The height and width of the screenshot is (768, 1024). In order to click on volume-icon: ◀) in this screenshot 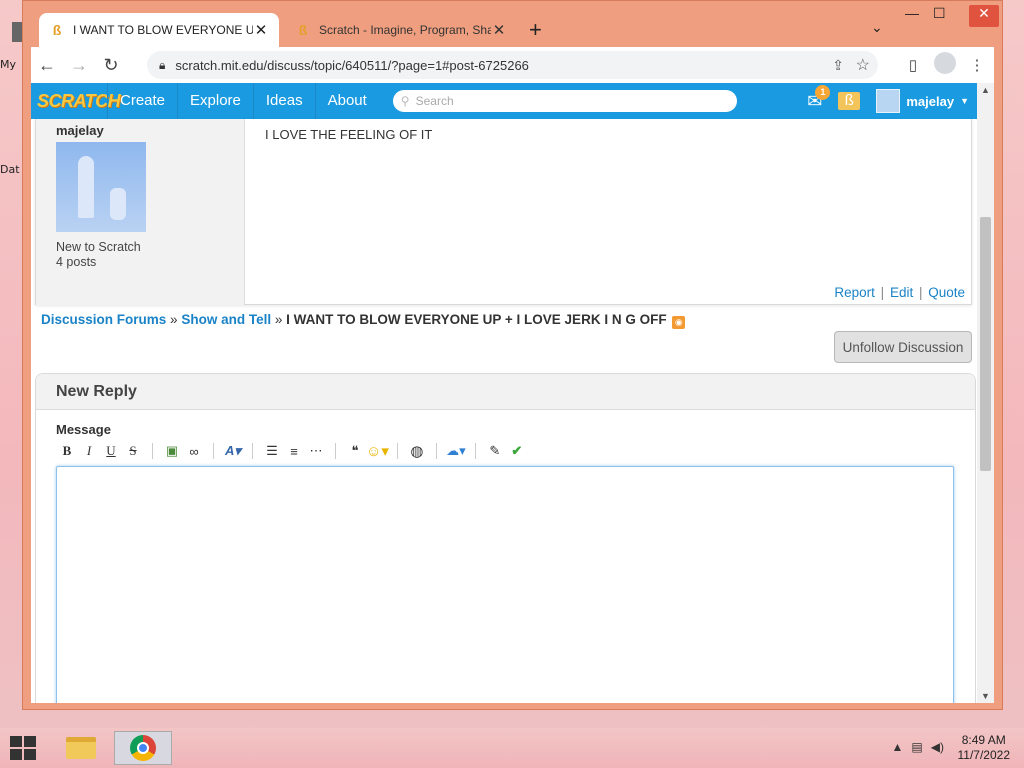, I will do `click(937, 747)`.